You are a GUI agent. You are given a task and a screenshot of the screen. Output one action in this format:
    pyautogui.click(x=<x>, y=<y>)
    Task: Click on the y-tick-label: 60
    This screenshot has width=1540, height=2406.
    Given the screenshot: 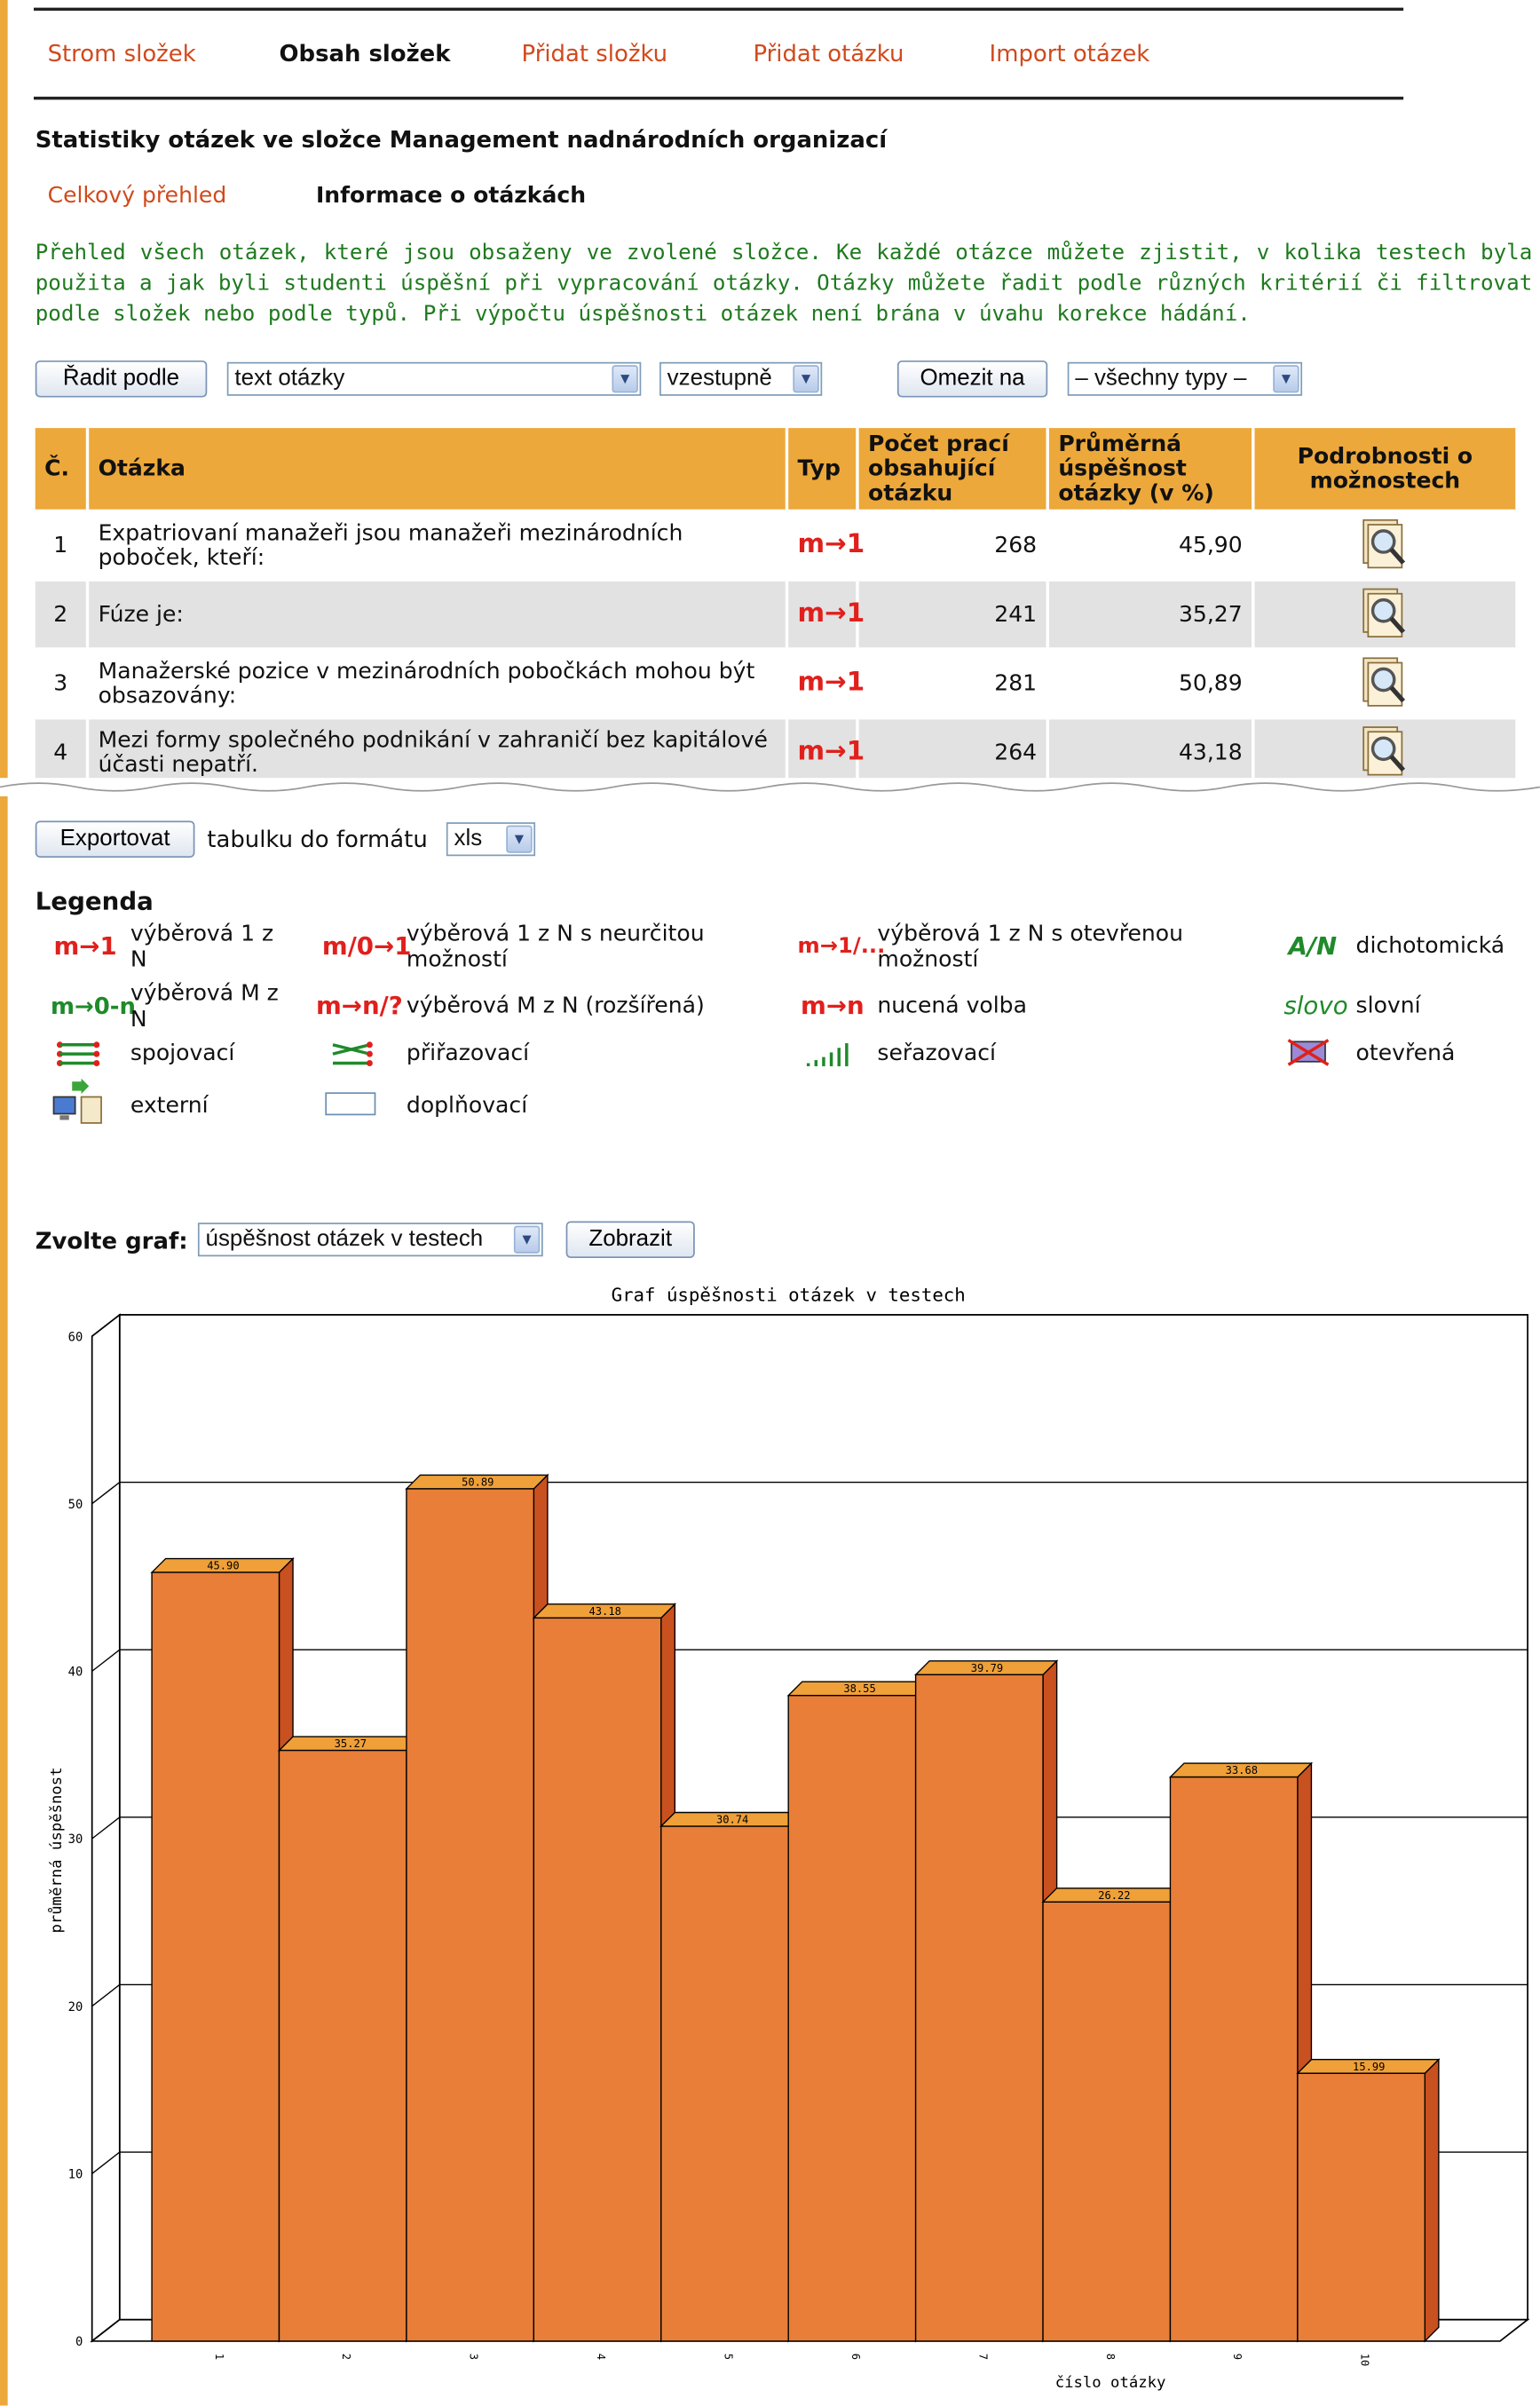 What is the action you would take?
    pyautogui.click(x=75, y=1337)
    